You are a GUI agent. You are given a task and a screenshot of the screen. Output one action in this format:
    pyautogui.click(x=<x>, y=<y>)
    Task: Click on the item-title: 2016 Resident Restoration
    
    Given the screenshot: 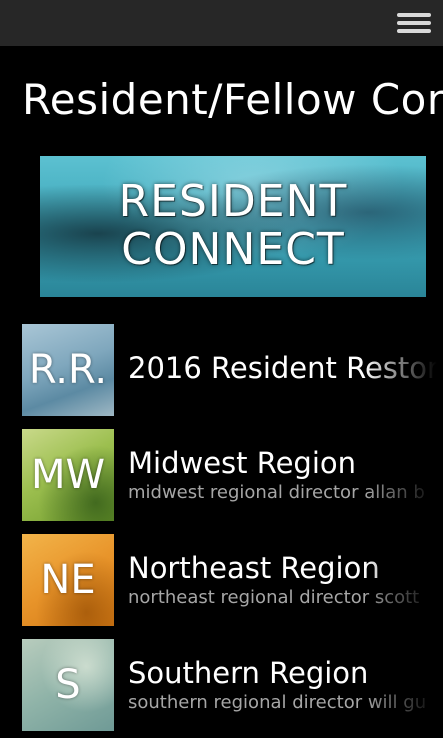 What is the action you would take?
    pyautogui.click(x=285, y=368)
    